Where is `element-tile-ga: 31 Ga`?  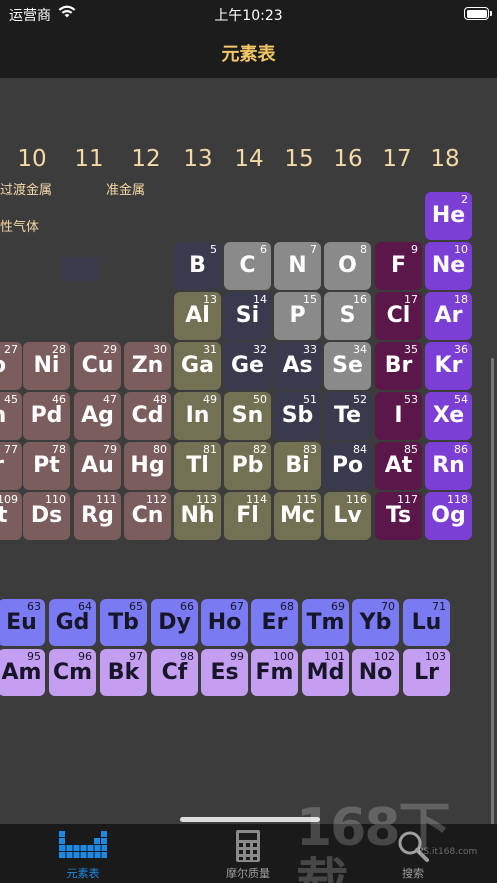
element-tile-ga: 31 Ga is located at coordinates (197, 366).